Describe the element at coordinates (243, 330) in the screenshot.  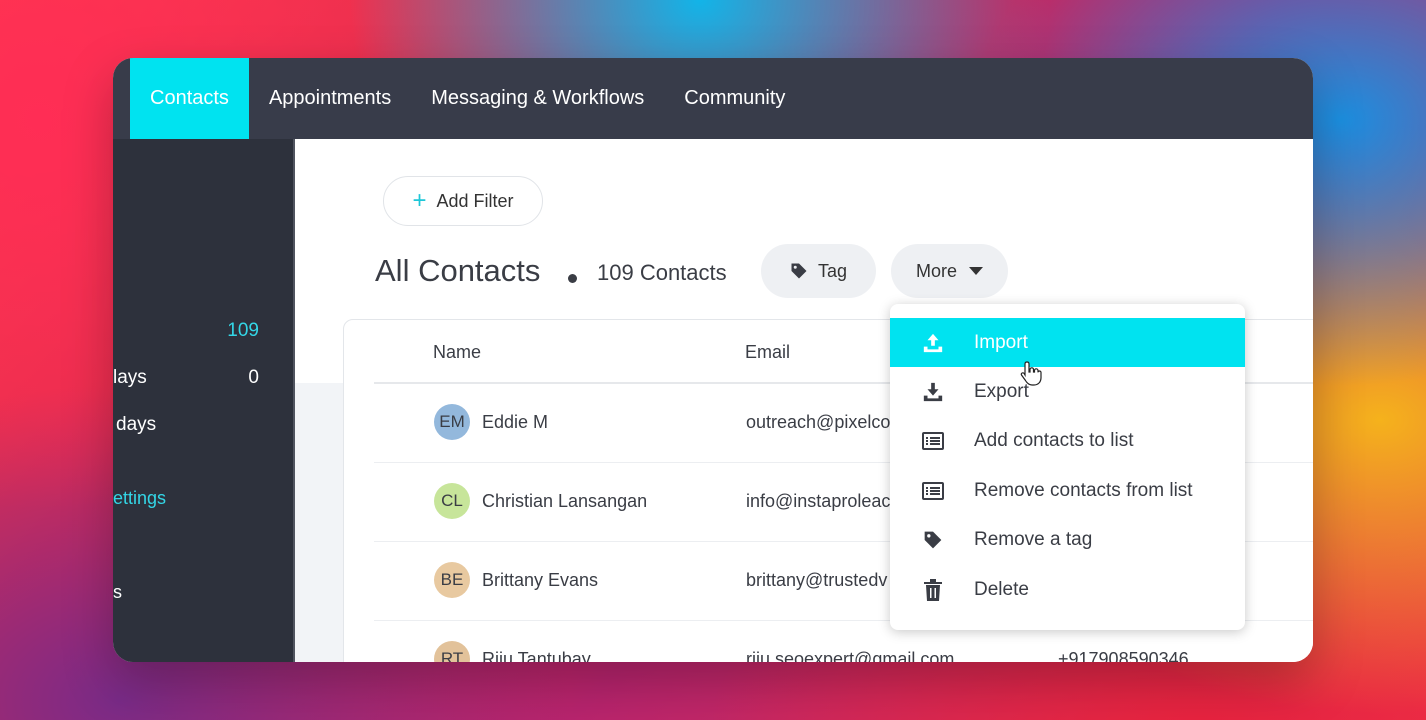
I see `sidebar-item-count: 109` at that location.